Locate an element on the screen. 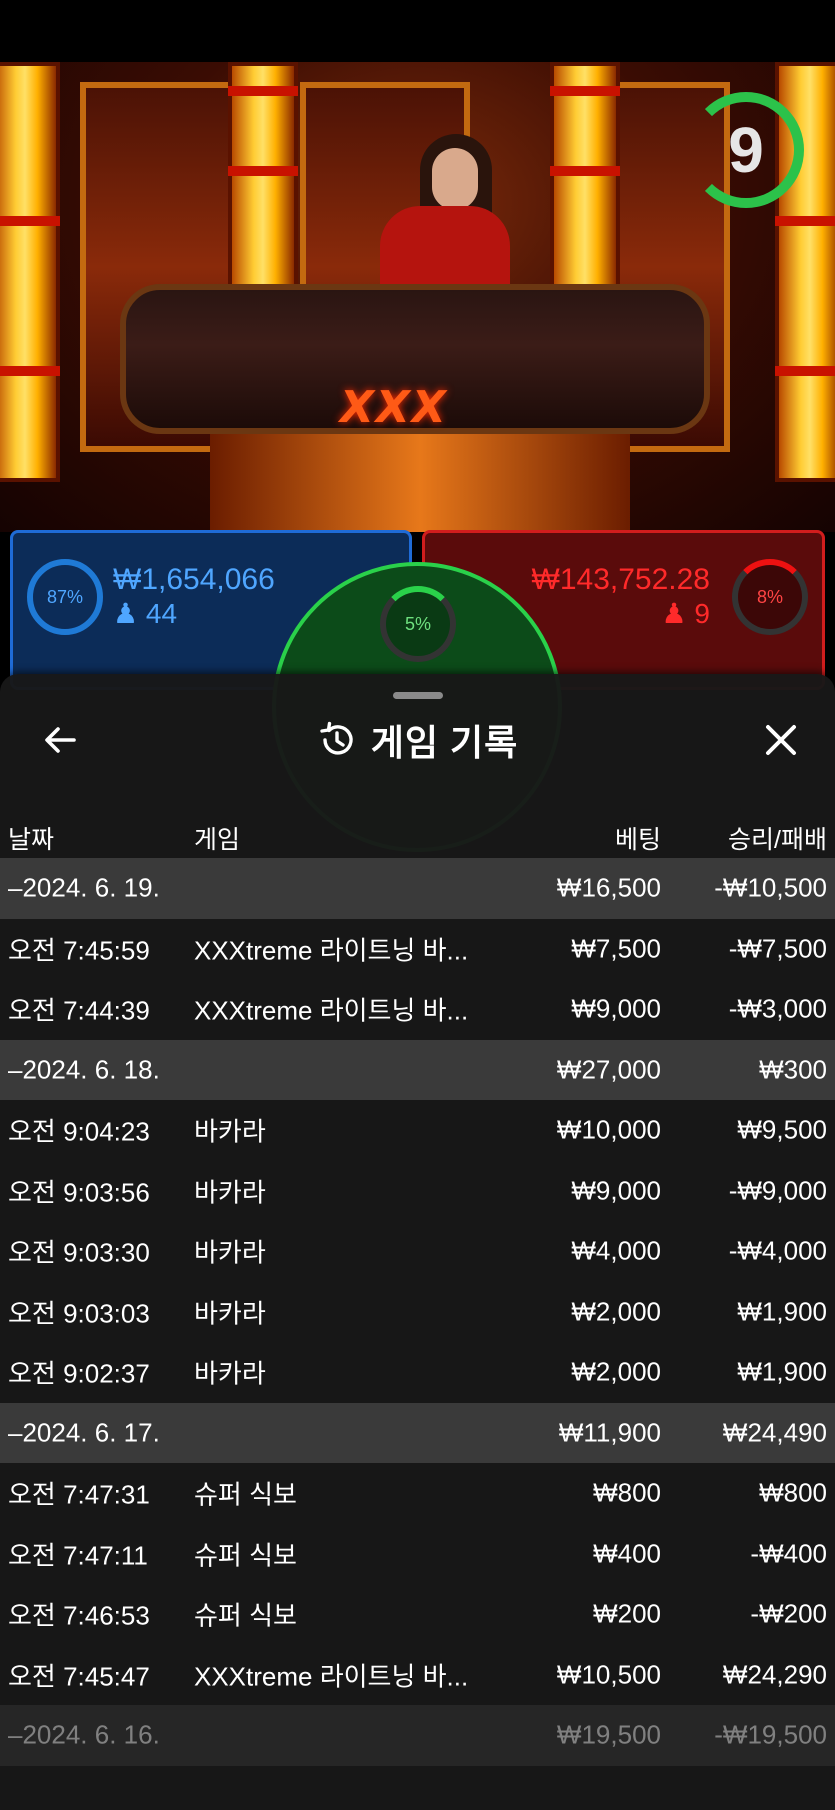  history-bet: ₩16,500 is located at coordinates (608, 887).